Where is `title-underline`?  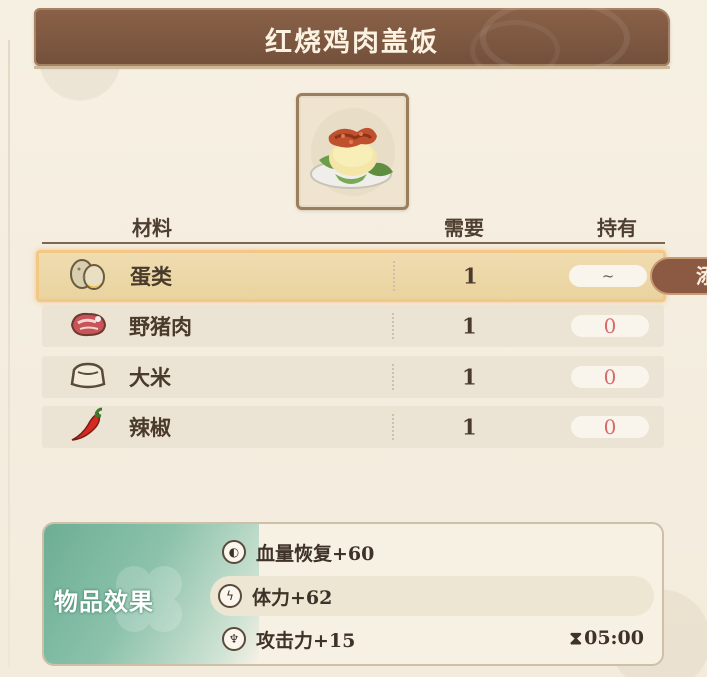 title-underline is located at coordinates (352, 67).